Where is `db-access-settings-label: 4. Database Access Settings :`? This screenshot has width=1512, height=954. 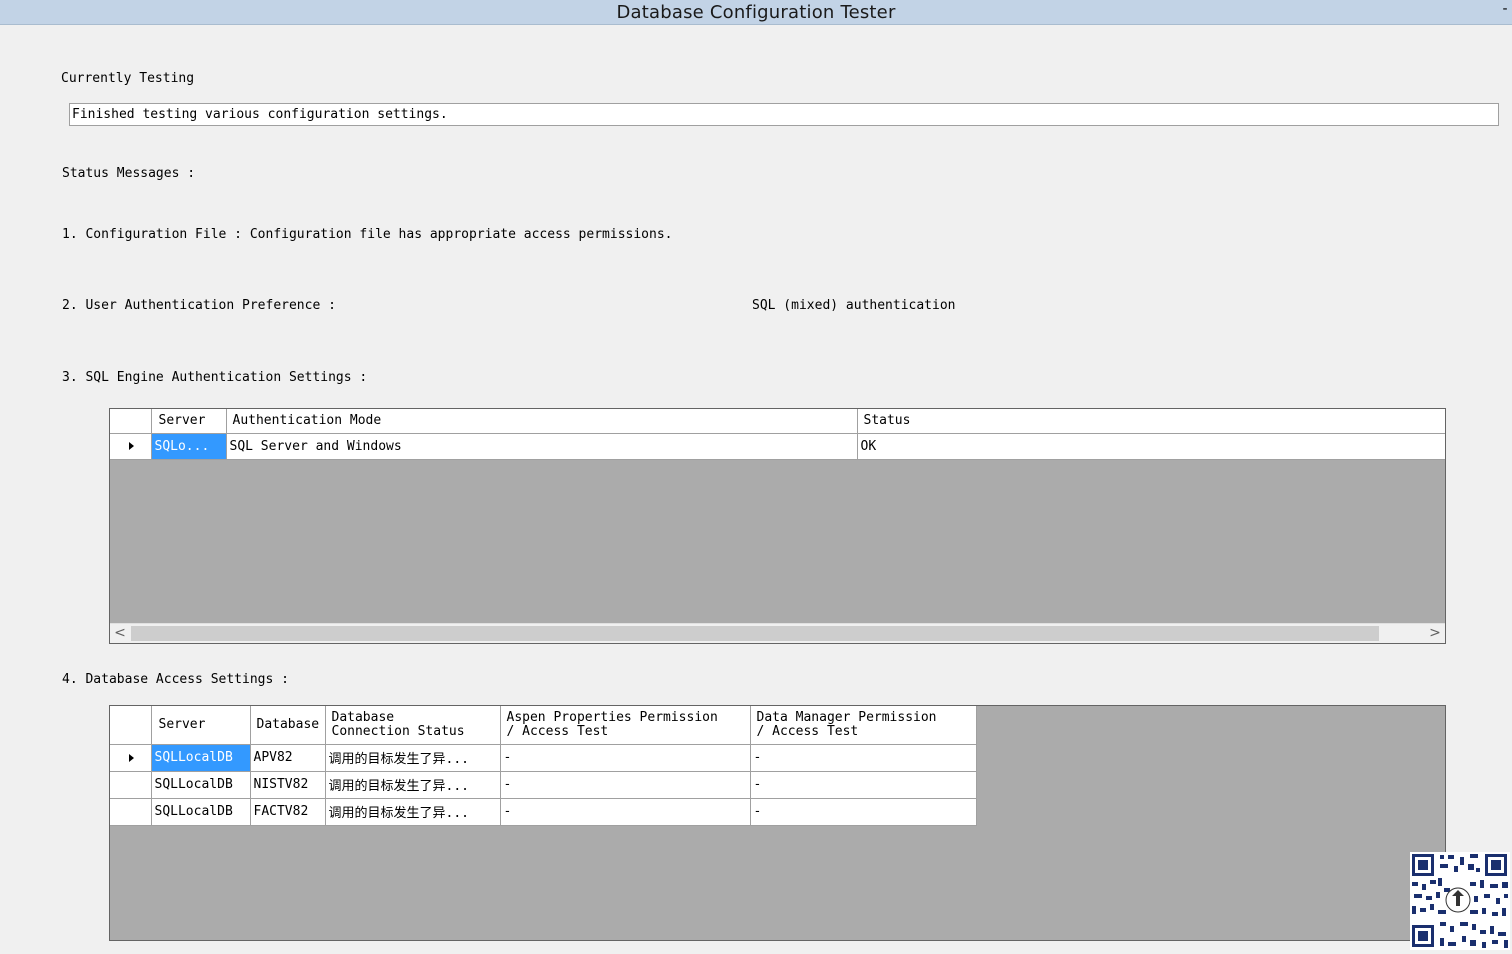 db-access-settings-label: 4. Database Access Settings : is located at coordinates (175, 679).